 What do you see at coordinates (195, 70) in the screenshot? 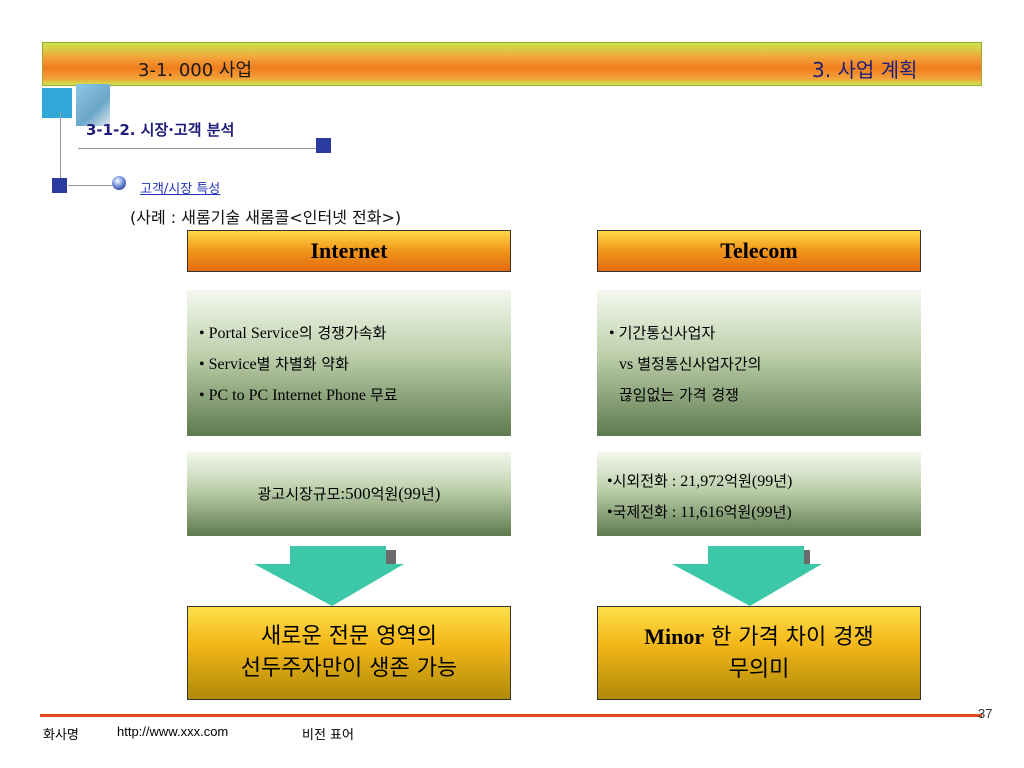
I see `section-title: 3-1. 000 사업` at bounding box center [195, 70].